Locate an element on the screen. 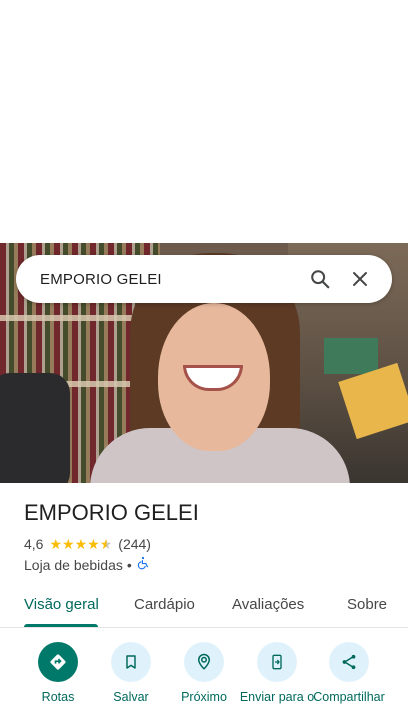 The image size is (408, 726). share-label: Compartilhar is located at coordinates (349, 697).